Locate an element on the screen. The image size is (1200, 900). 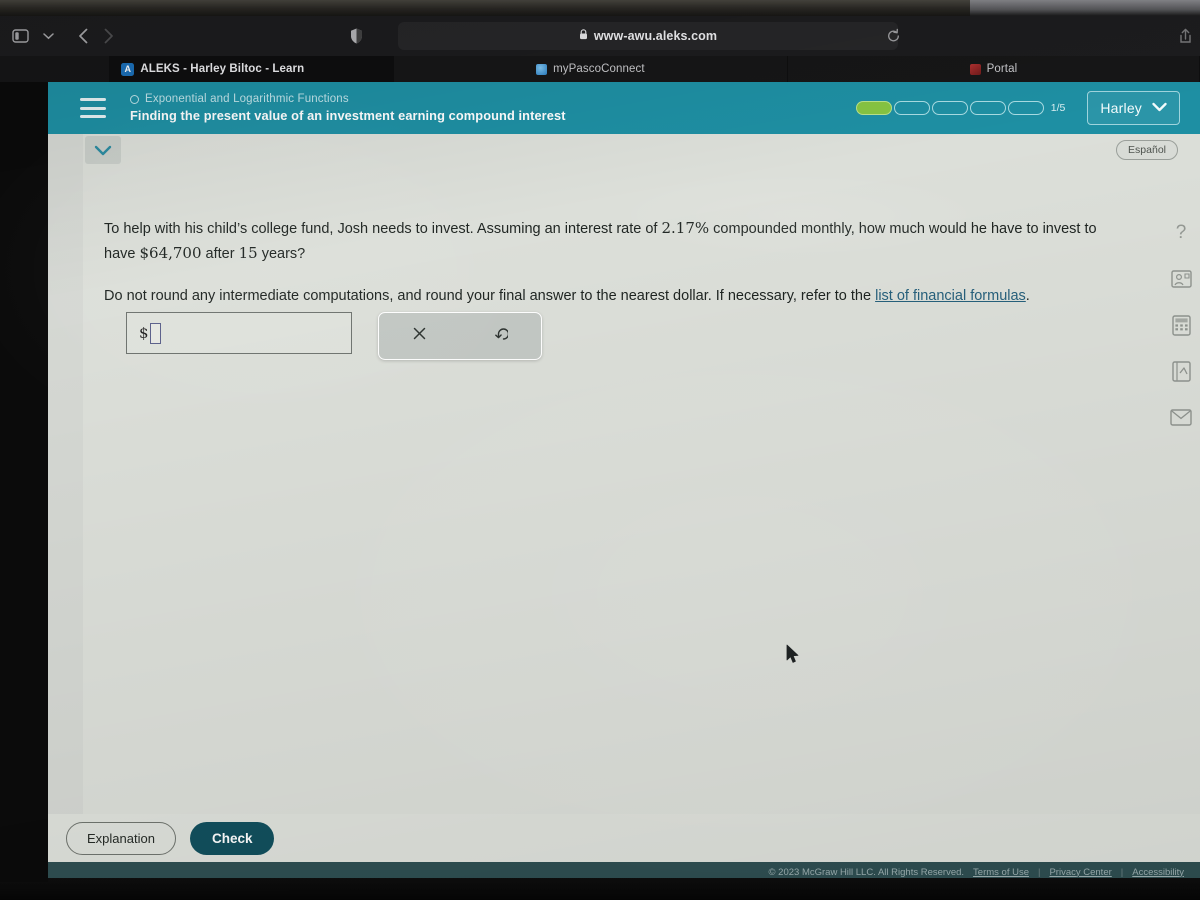
back-arrow-icon is located at coordinates (83, 36).